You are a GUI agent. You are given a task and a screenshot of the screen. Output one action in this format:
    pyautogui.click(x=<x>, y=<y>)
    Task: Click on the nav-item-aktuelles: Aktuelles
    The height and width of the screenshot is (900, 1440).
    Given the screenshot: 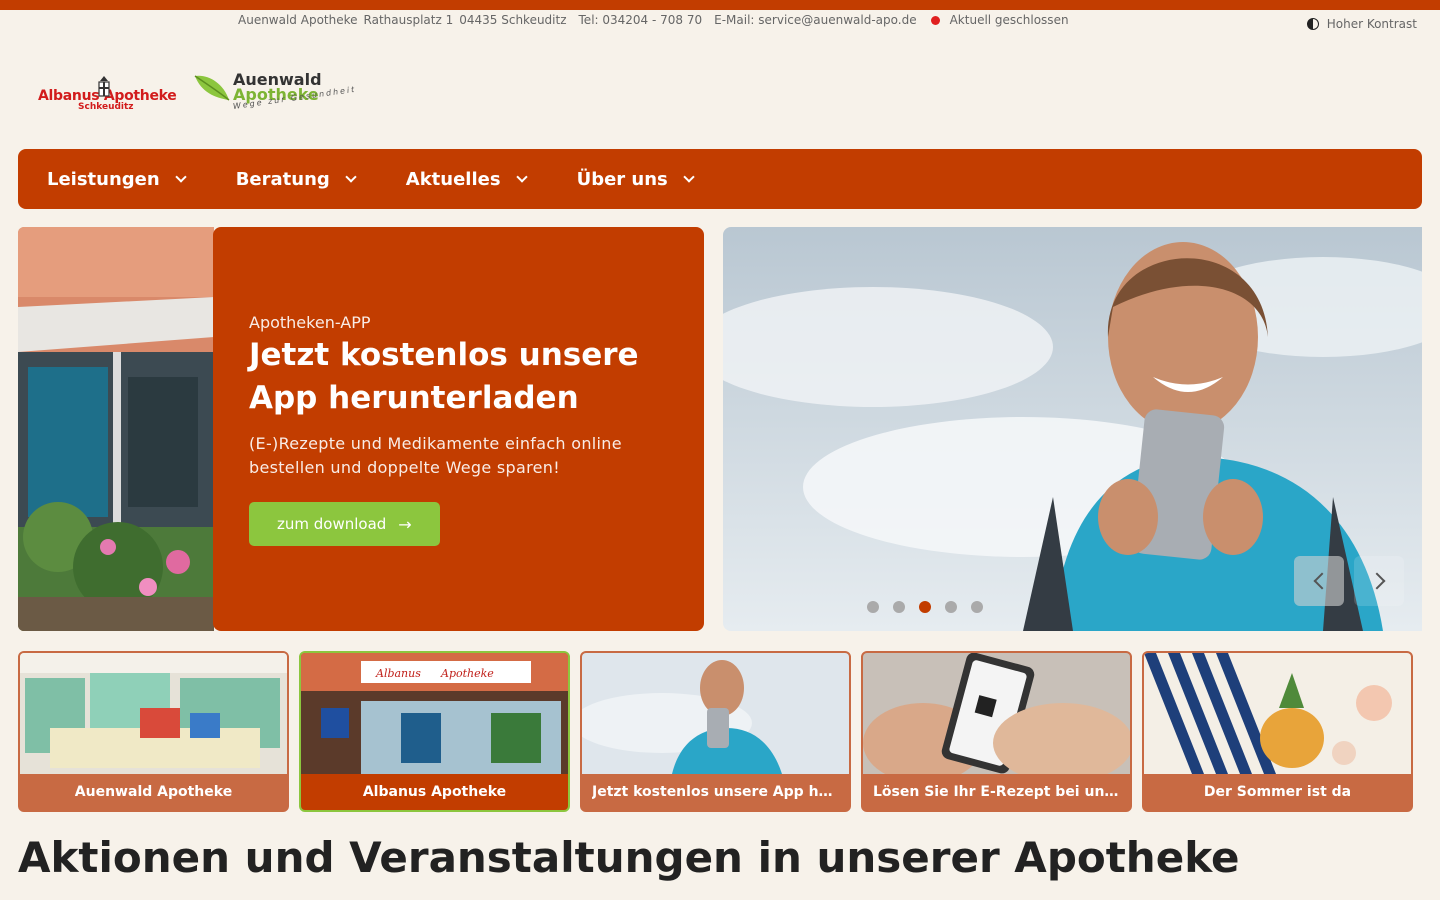 What is the action you would take?
    pyautogui.click(x=466, y=179)
    